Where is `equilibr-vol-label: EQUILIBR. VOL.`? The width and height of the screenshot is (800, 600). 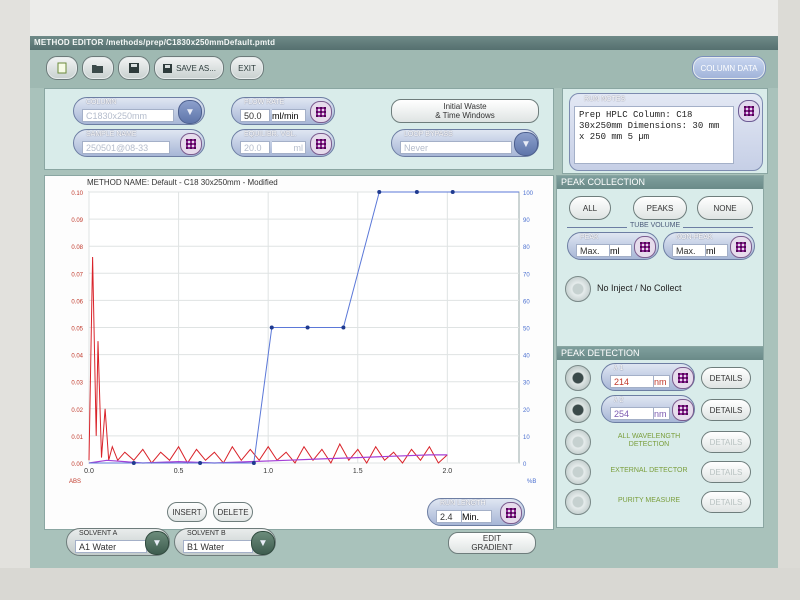
equilibr-vol-label: EQUILIBR. VOL. is located at coordinates (270, 134).